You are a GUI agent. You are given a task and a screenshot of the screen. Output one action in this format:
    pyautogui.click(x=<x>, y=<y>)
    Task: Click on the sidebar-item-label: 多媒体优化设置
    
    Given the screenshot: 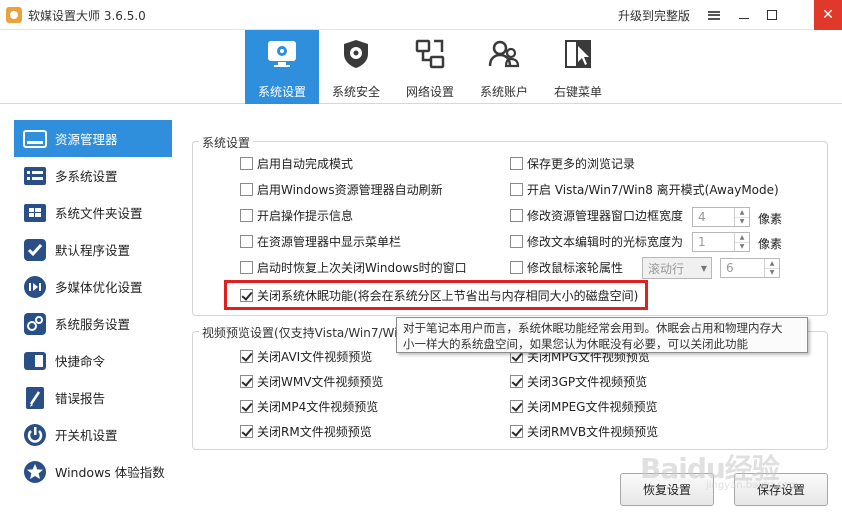 What is the action you would take?
    pyautogui.click(x=99, y=287)
    